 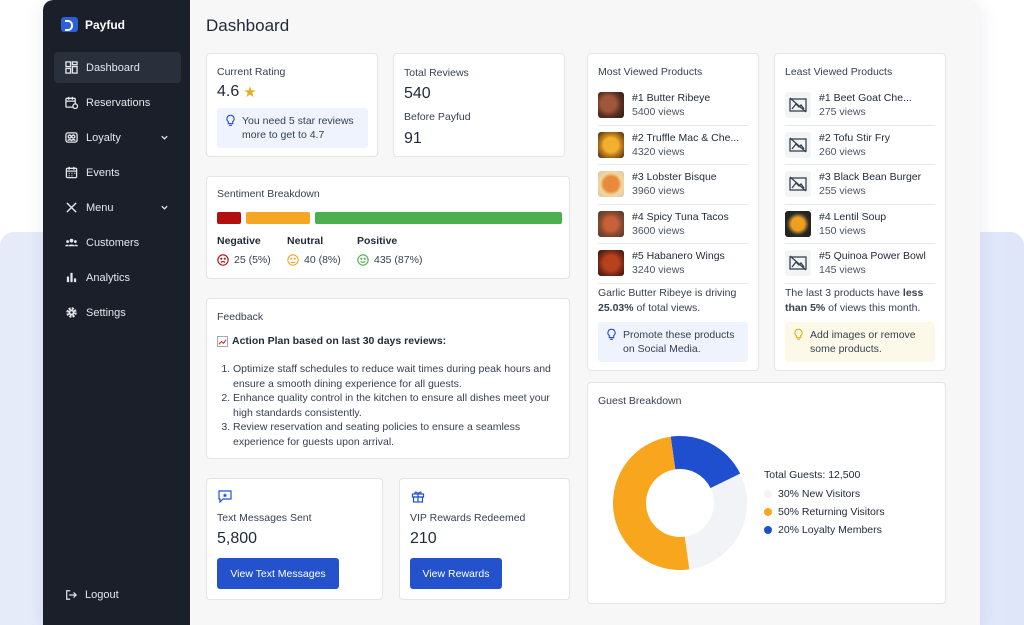 What do you see at coordinates (92, 595) in the screenshot?
I see `logout-button: Logout` at bounding box center [92, 595].